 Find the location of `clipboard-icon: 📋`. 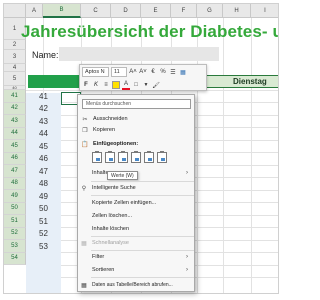

clipboard-icon: 📋 is located at coordinates (85, 144).